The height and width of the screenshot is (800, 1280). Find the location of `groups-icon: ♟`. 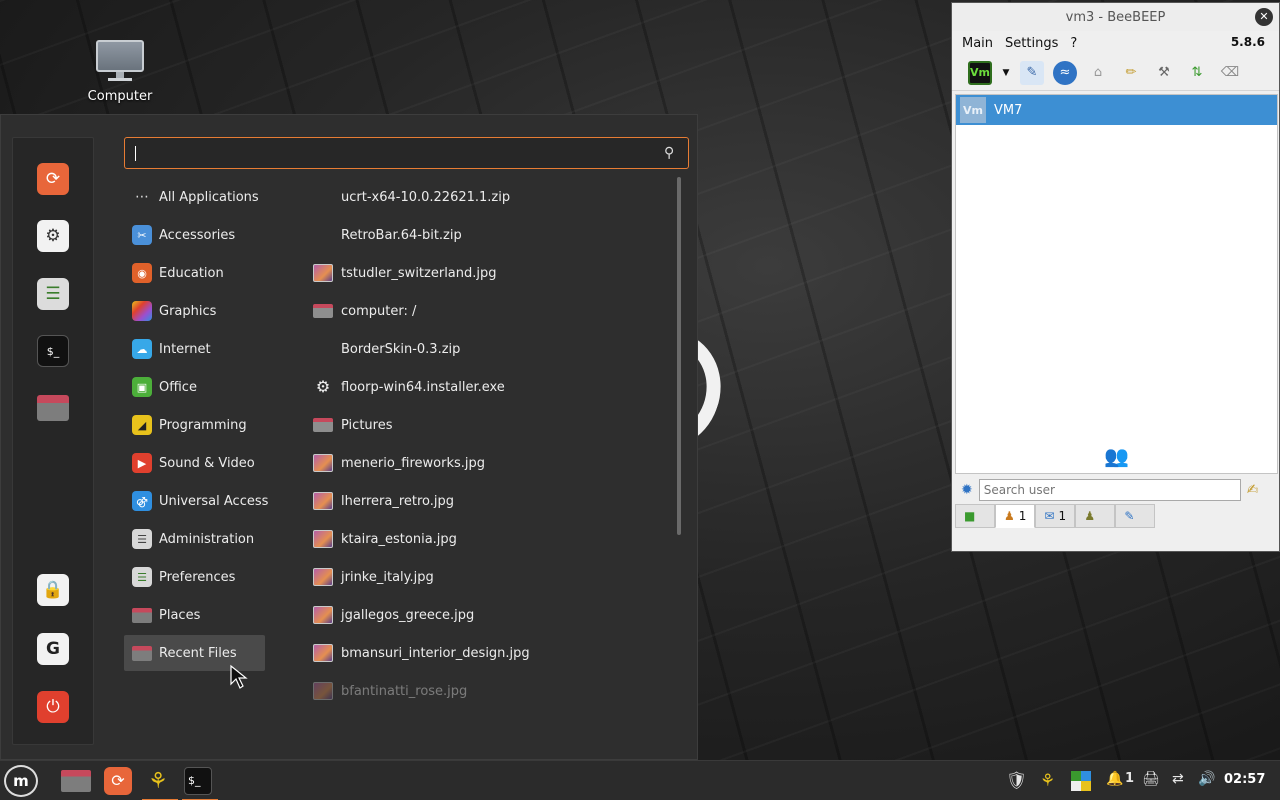

groups-icon: ♟ is located at coordinates (1090, 516).